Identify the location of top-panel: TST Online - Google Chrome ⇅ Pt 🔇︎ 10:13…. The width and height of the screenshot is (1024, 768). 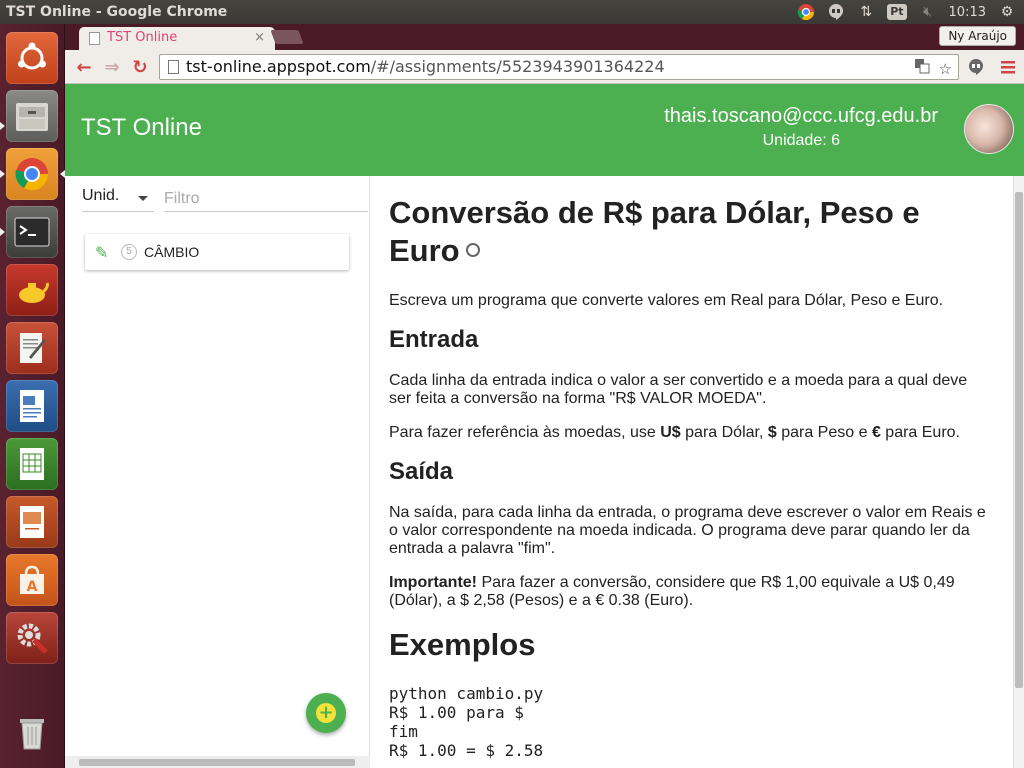
(512, 12).